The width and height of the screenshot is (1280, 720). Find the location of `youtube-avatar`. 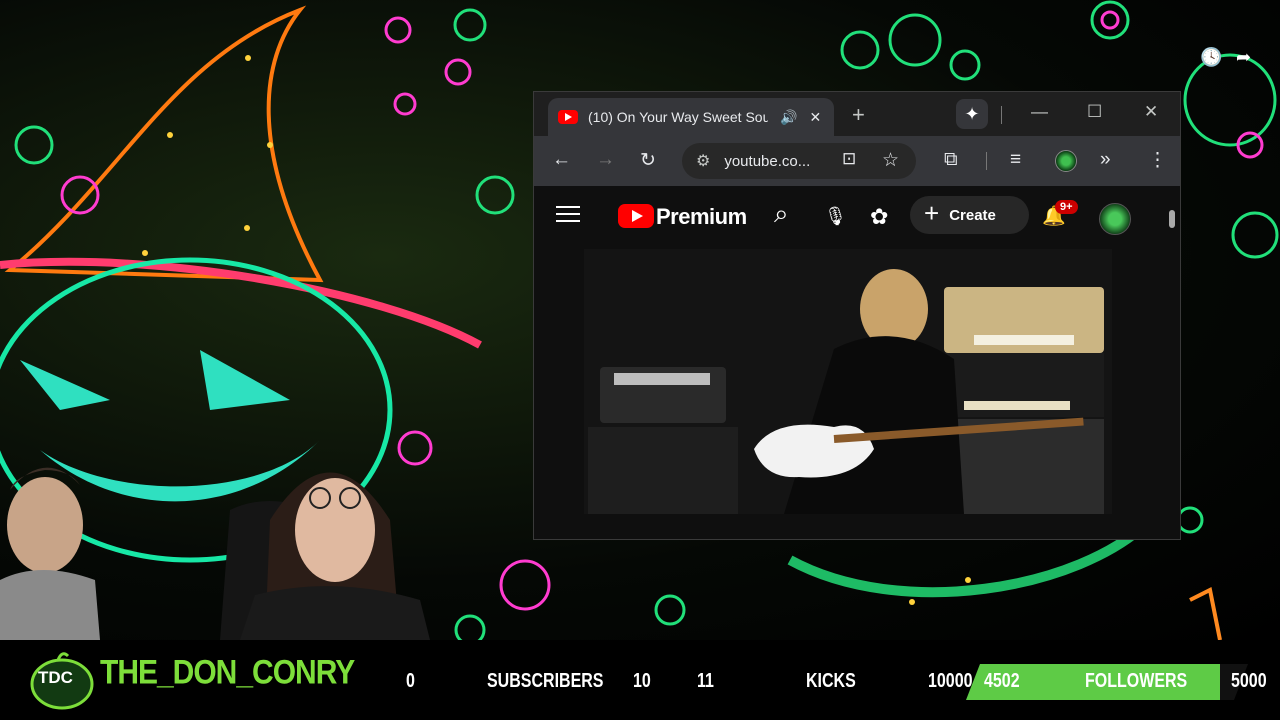

youtube-avatar is located at coordinates (1115, 219).